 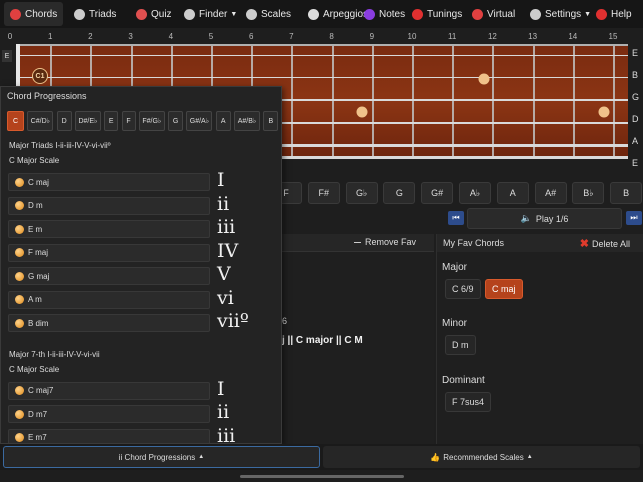 I want to click on nav-notes: Notes, so click(x=384, y=14).